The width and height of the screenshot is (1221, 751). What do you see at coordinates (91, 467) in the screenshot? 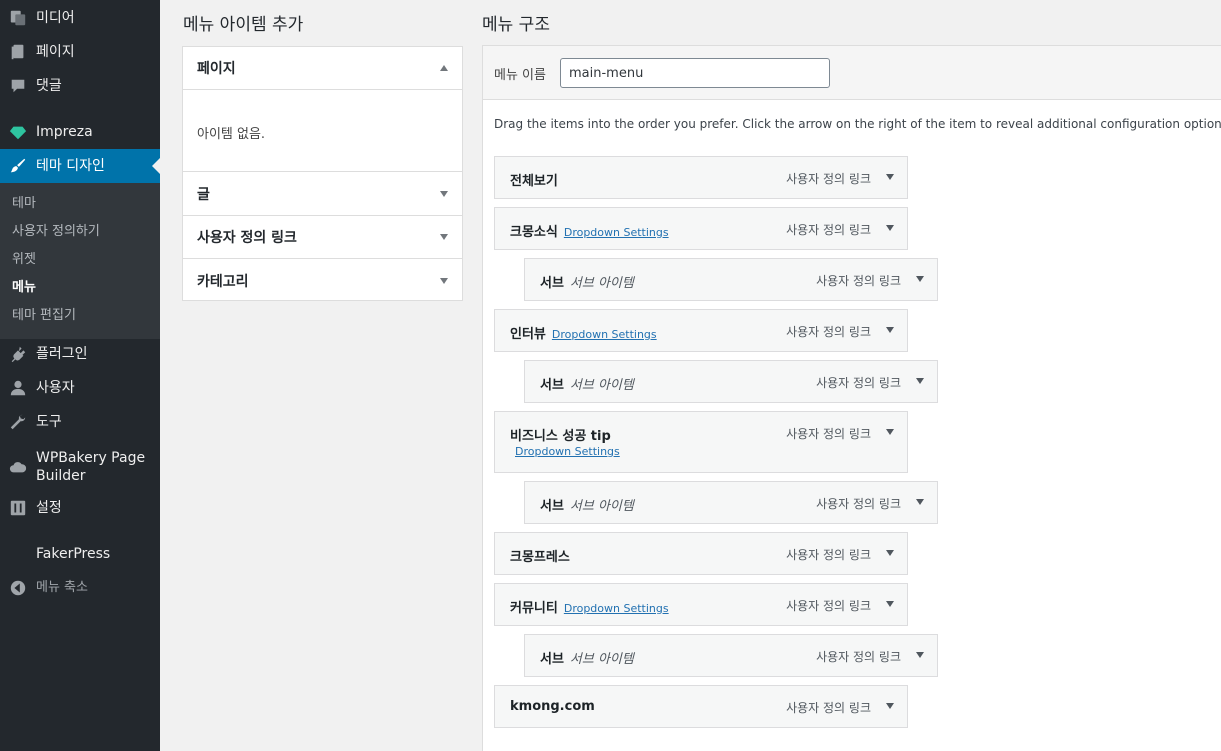
I see `sidebar-item-label: WPBakery Page Builder` at bounding box center [91, 467].